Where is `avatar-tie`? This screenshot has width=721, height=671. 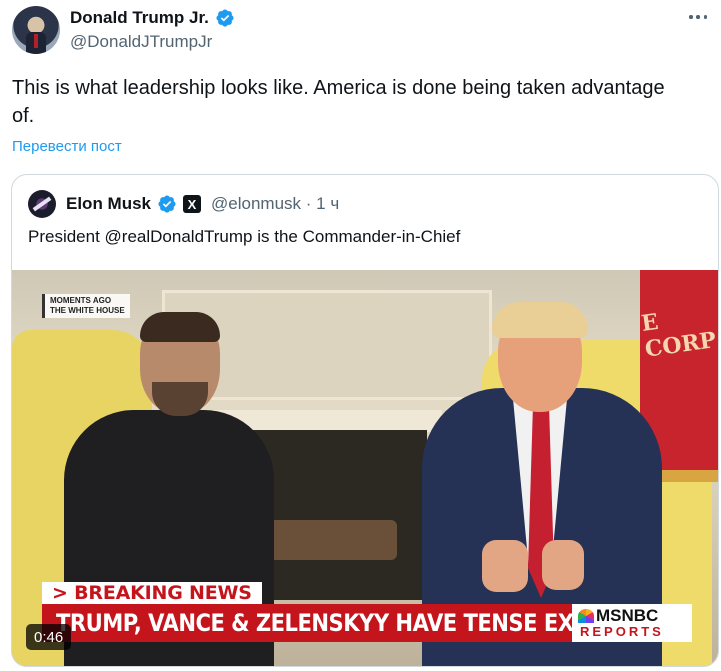
avatar-tie is located at coordinates (36, 41).